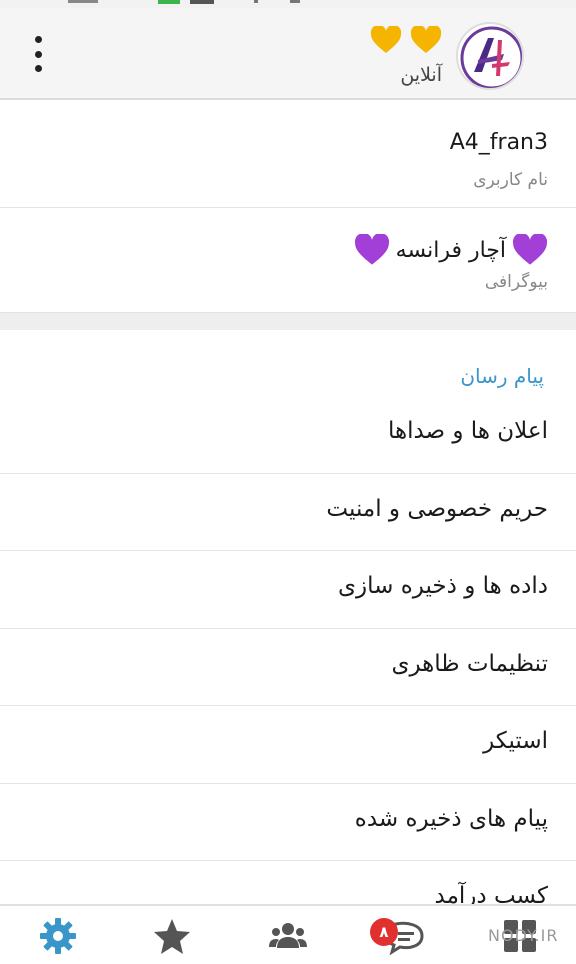 The width and height of the screenshot is (576, 964). I want to click on menu-item-saved-messages: پیام های ذخیره شده, so click(288, 822).